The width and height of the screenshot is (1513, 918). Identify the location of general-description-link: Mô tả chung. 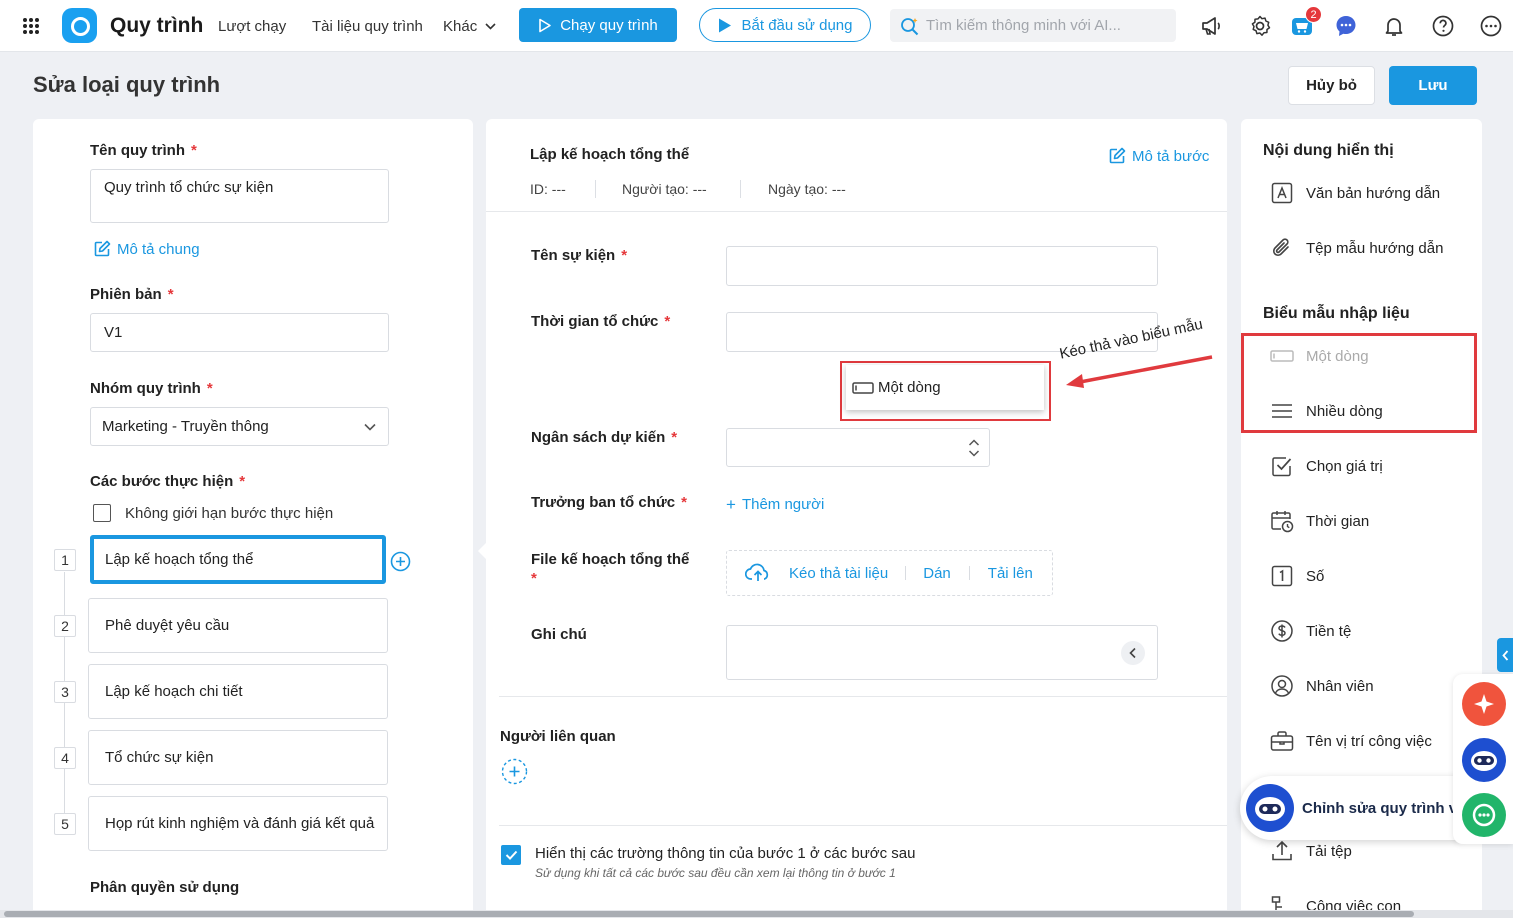
(146, 249).